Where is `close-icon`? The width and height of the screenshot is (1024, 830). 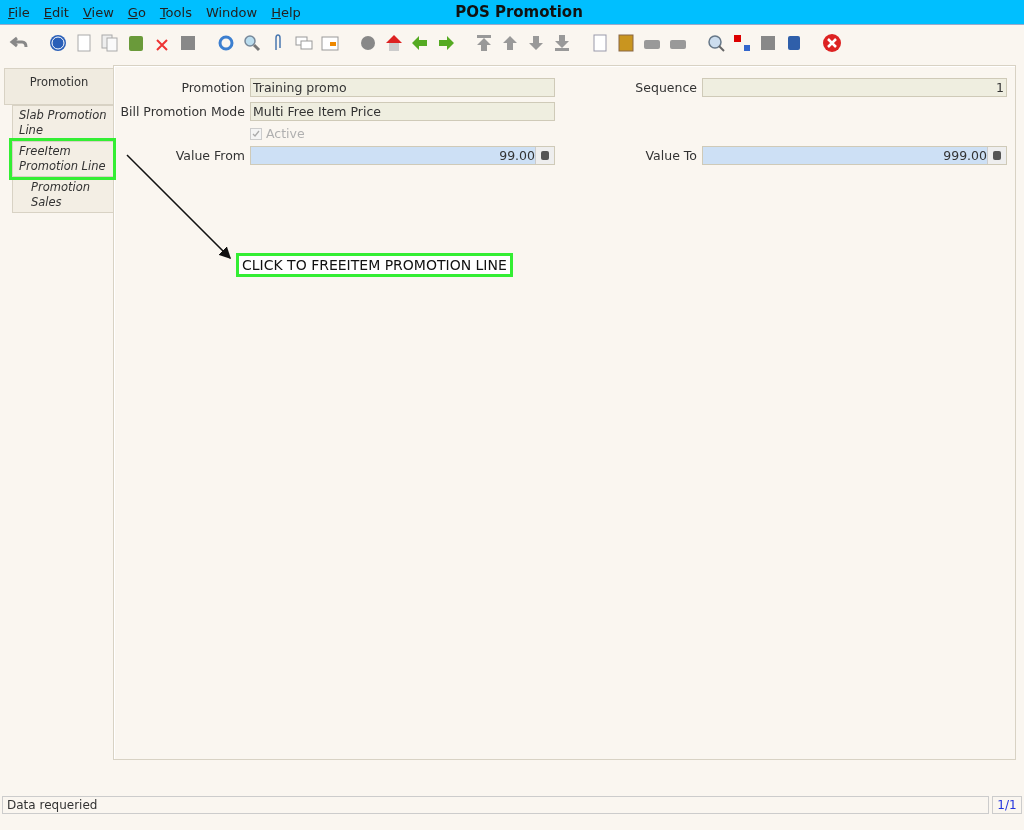 close-icon is located at coordinates (832, 43).